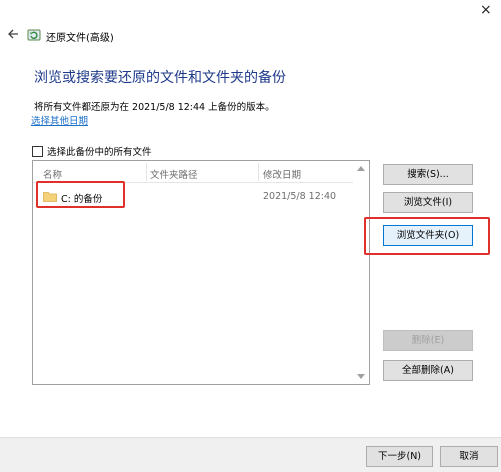 The height and width of the screenshot is (472, 501). I want to click on column-header-modified-date: 修改日期, so click(282, 174).